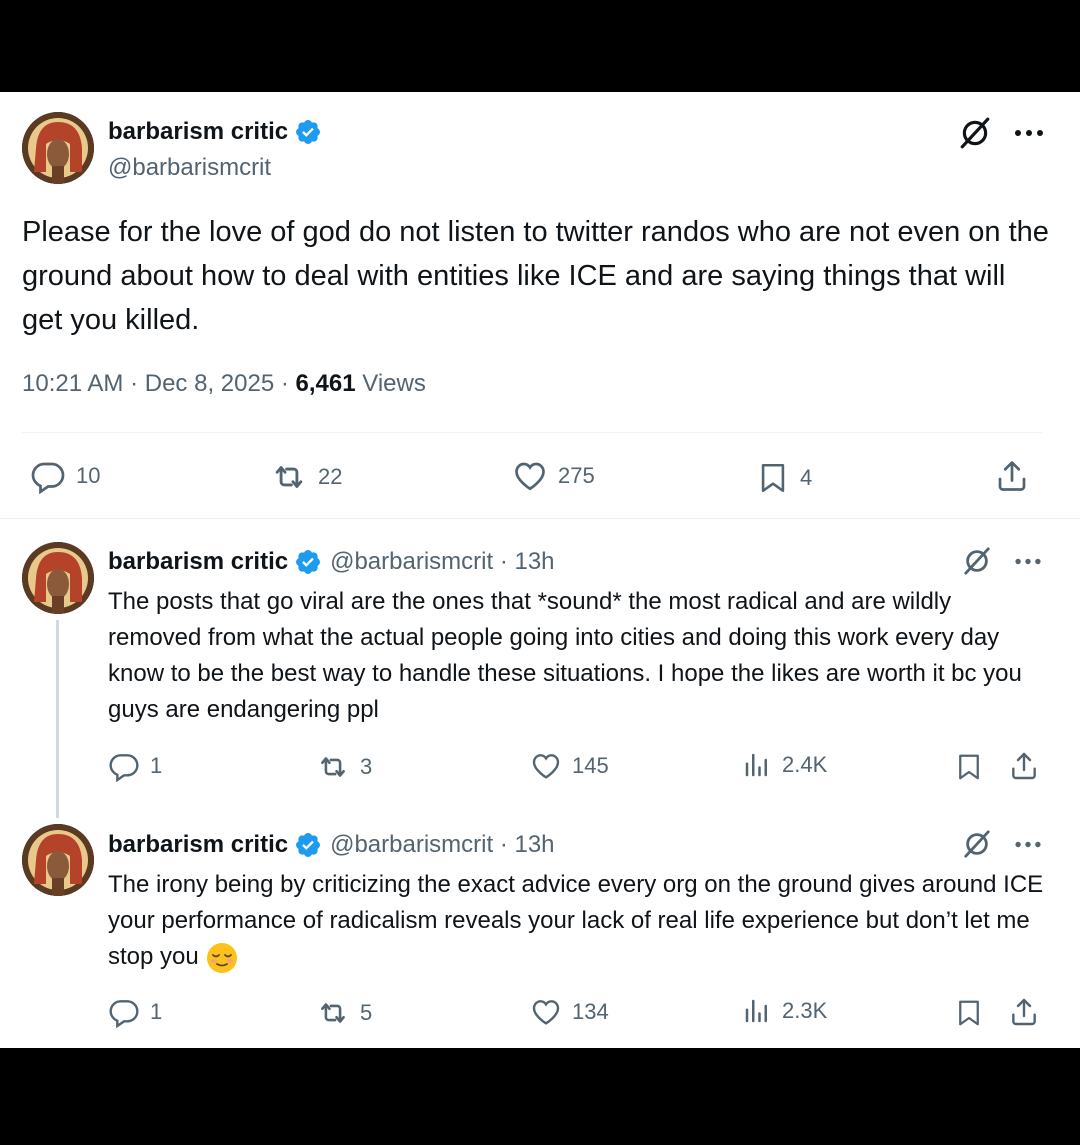 The height and width of the screenshot is (1145, 1080). What do you see at coordinates (366, 1012) in the screenshot?
I see `repost-count: 5` at bounding box center [366, 1012].